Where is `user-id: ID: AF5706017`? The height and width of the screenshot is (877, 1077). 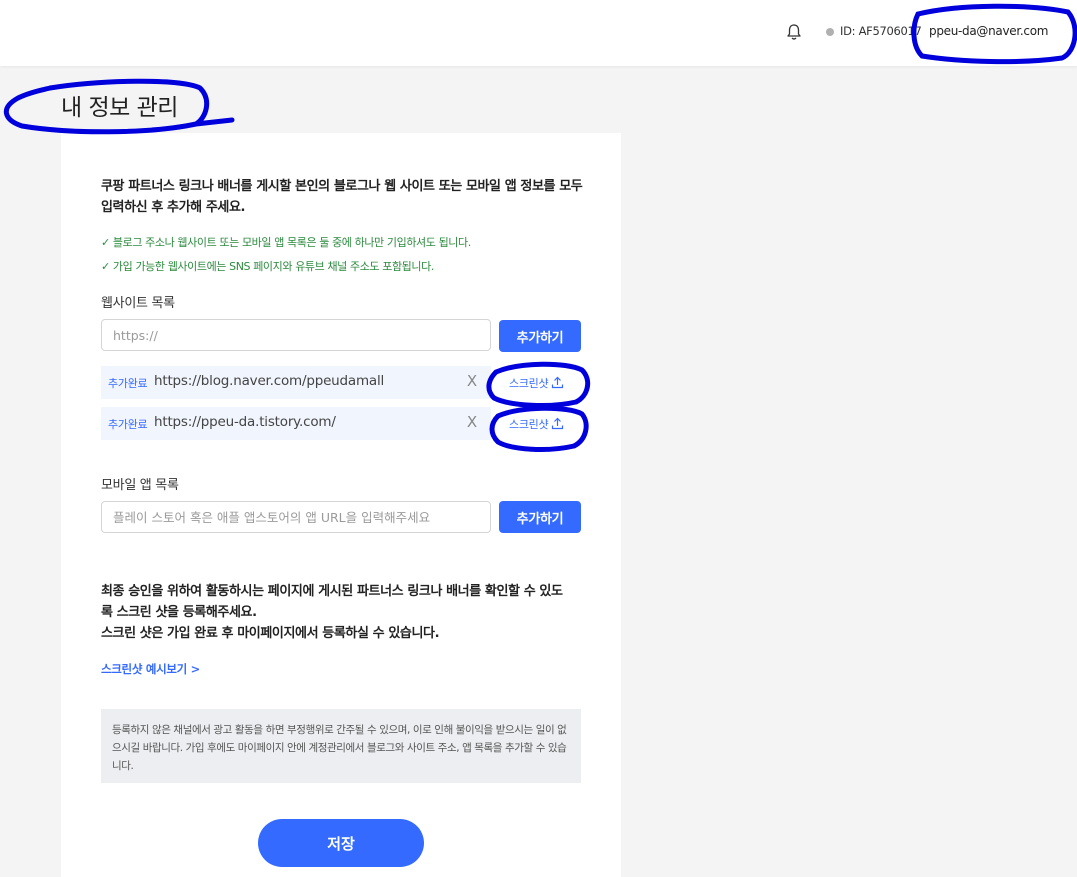
user-id: ID: AF5706017 is located at coordinates (881, 31).